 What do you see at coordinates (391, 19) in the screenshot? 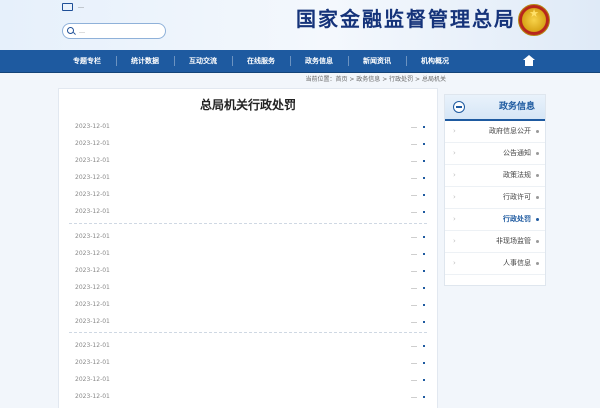
I see `site-title: 国家金融监督管理总局` at bounding box center [391, 19].